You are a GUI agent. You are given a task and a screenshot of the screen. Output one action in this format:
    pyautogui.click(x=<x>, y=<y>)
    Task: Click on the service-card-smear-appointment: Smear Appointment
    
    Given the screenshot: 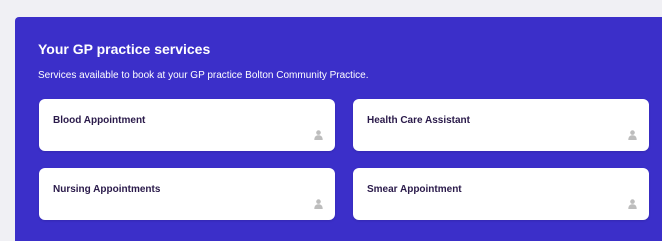 What is the action you would take?
    pyautogui.click(x=501, y=194)
    